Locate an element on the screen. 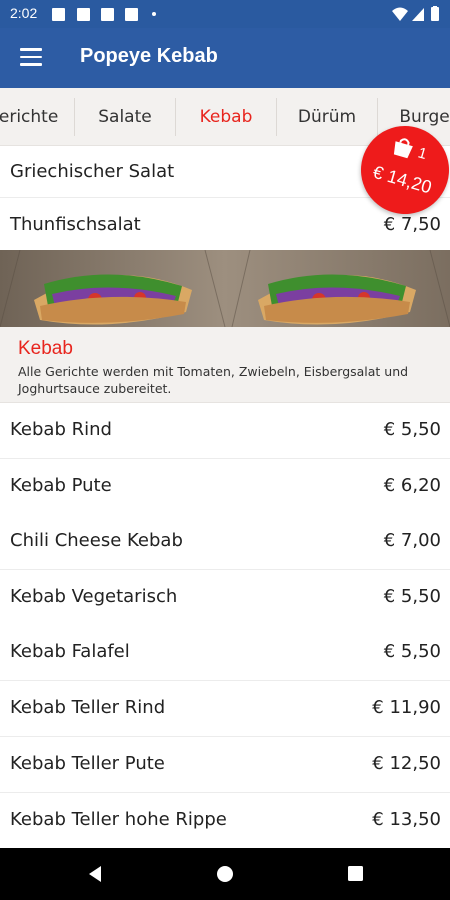 Image resolution: width=450 pixels, height=900 pixels. hamburger-menu-icon is located at coordinates (31, 57).